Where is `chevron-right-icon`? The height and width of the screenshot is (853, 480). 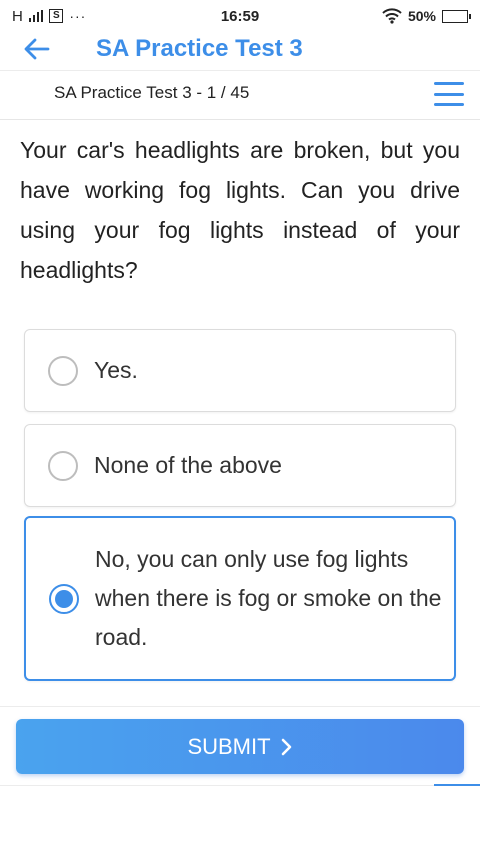 chevron-right-icon is located at coordinates (286, 746).